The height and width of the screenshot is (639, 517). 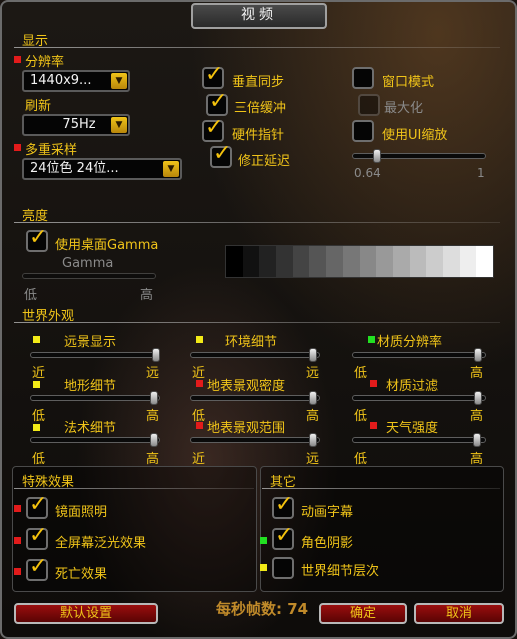 I want to click on spell-detail-low: 低, so click(x=39, y=459).